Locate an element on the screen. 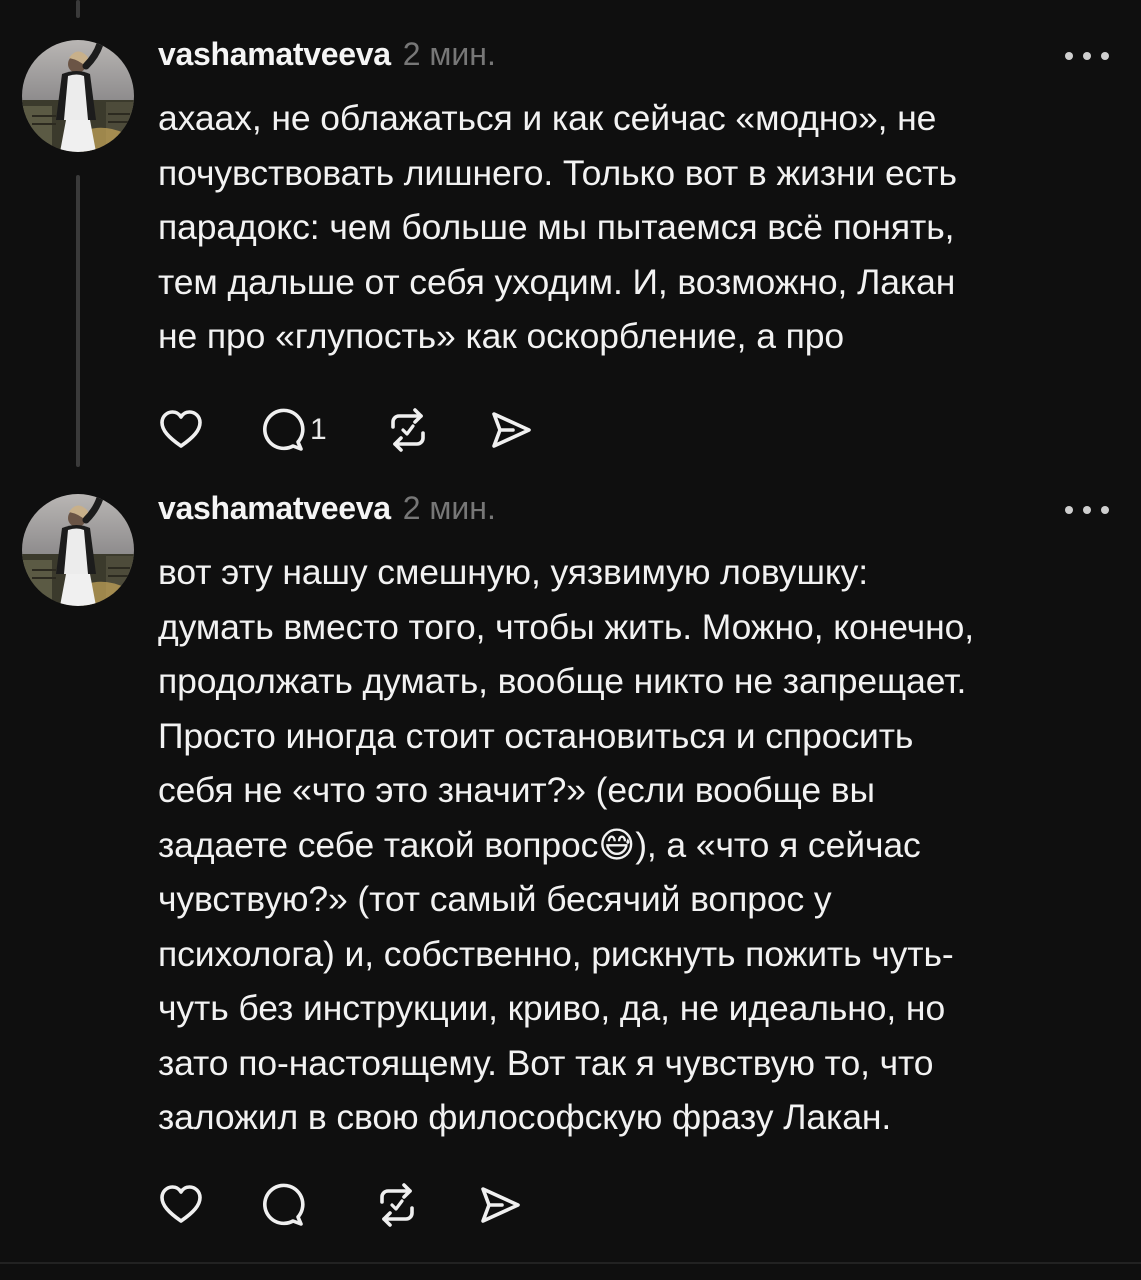 The image size is (1141, 1280). reply-count: 1 is located at coordinates (318, 429).